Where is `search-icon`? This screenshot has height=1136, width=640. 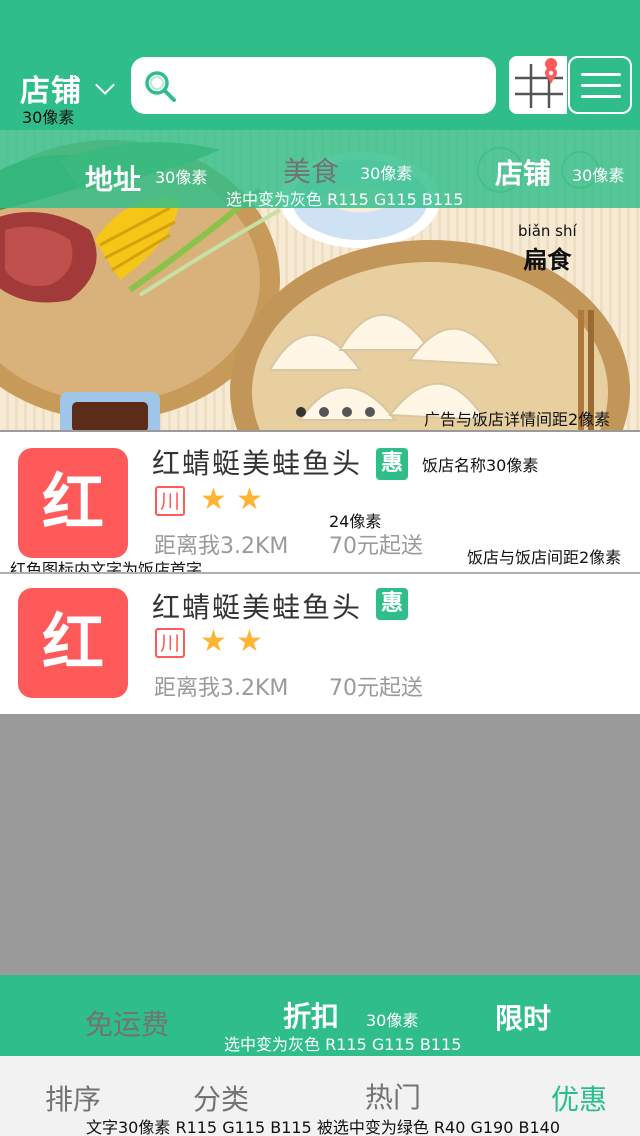
search-icon is located at coordinates (160, 86).